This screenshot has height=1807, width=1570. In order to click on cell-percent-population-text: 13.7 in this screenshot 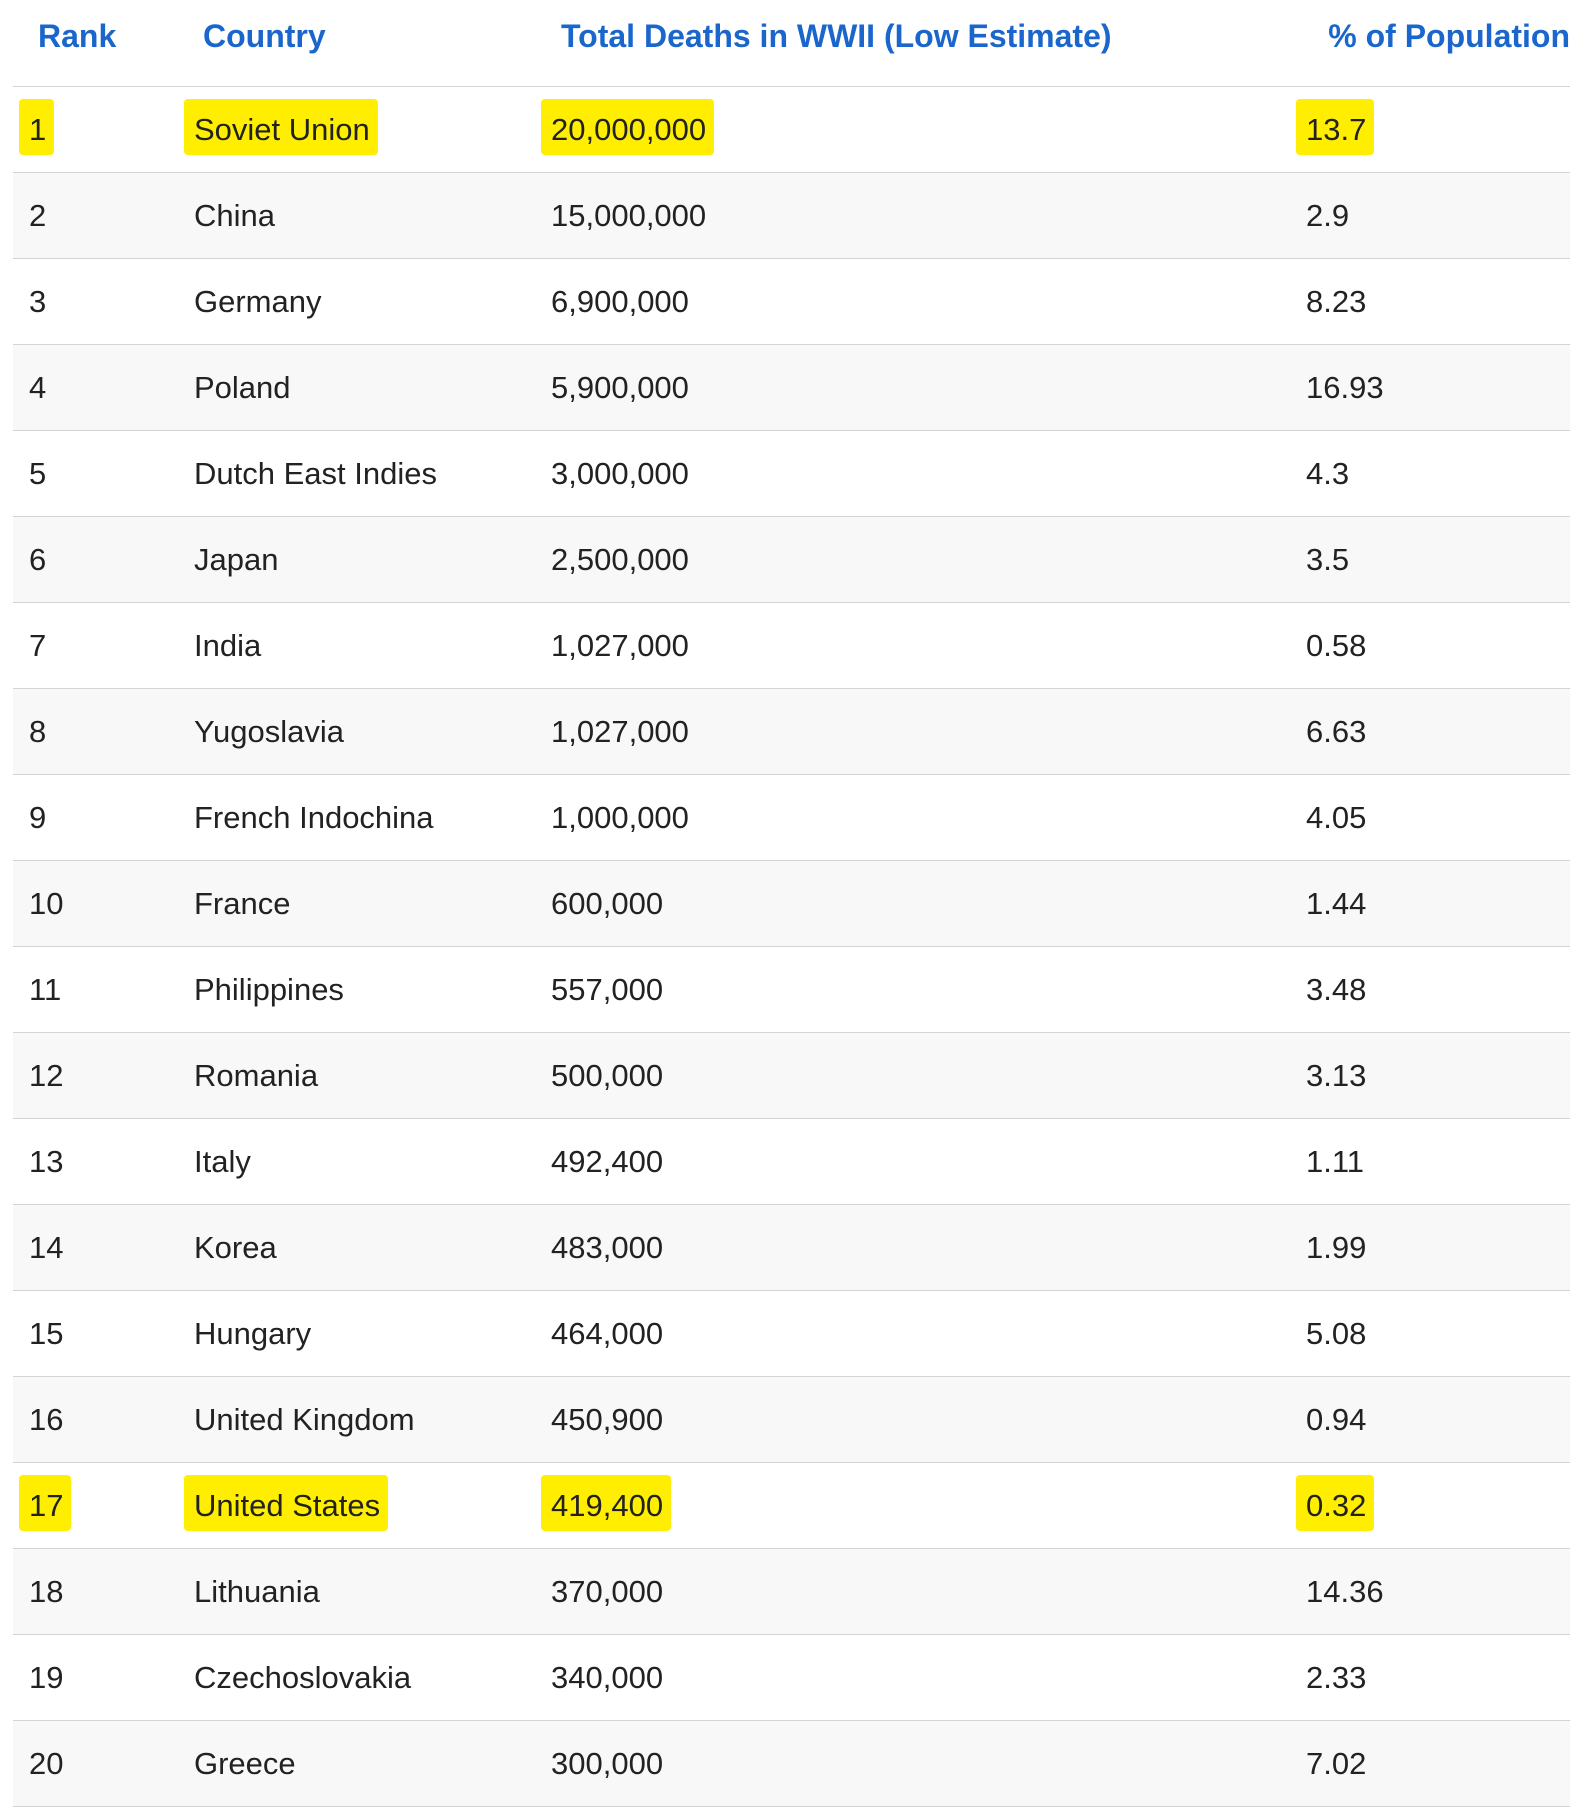, I will do `click(1336, 129)`.